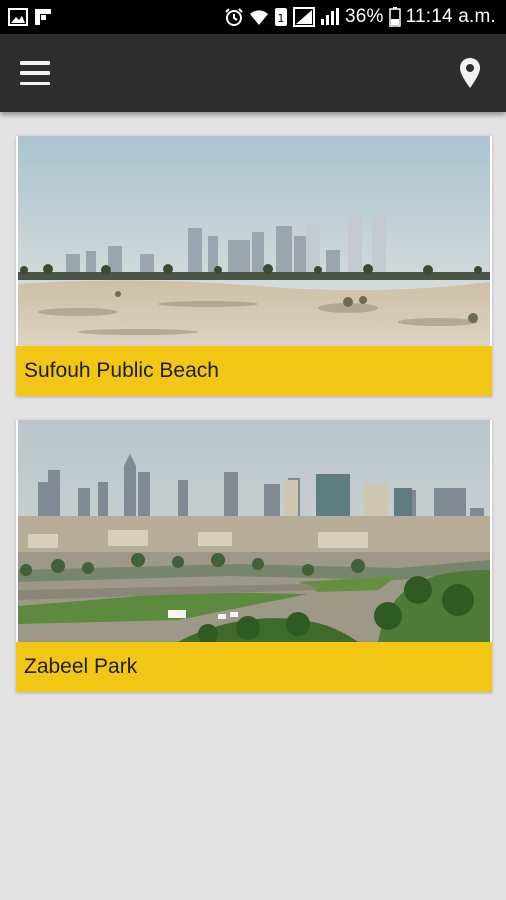 The width and height of the screenshot is (506, 900). I want to click on alarm-icon, so click(234, 17).